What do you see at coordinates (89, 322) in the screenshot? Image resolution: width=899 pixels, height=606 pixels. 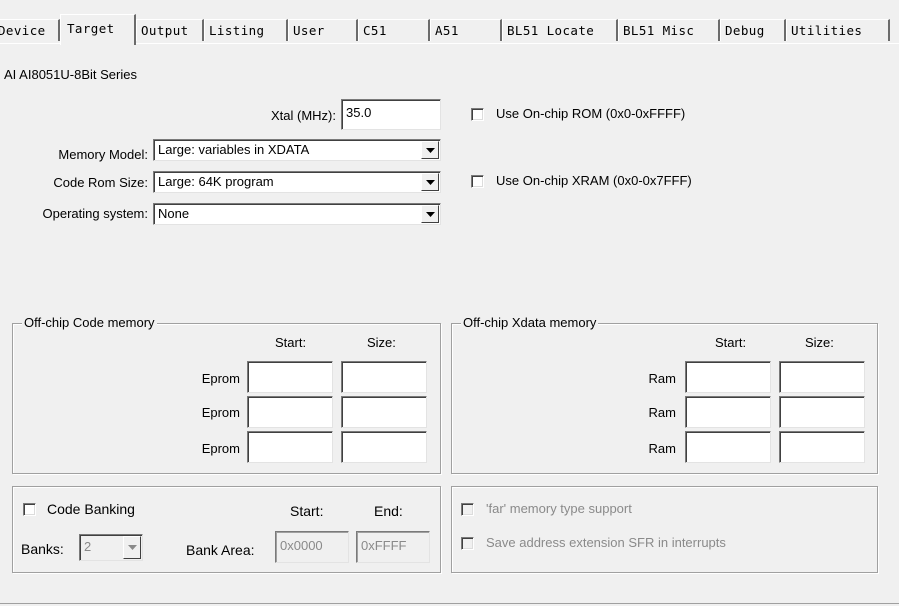 I see `offchip-code-title: Off-chip Code memory` at bounding box center [89, 322].